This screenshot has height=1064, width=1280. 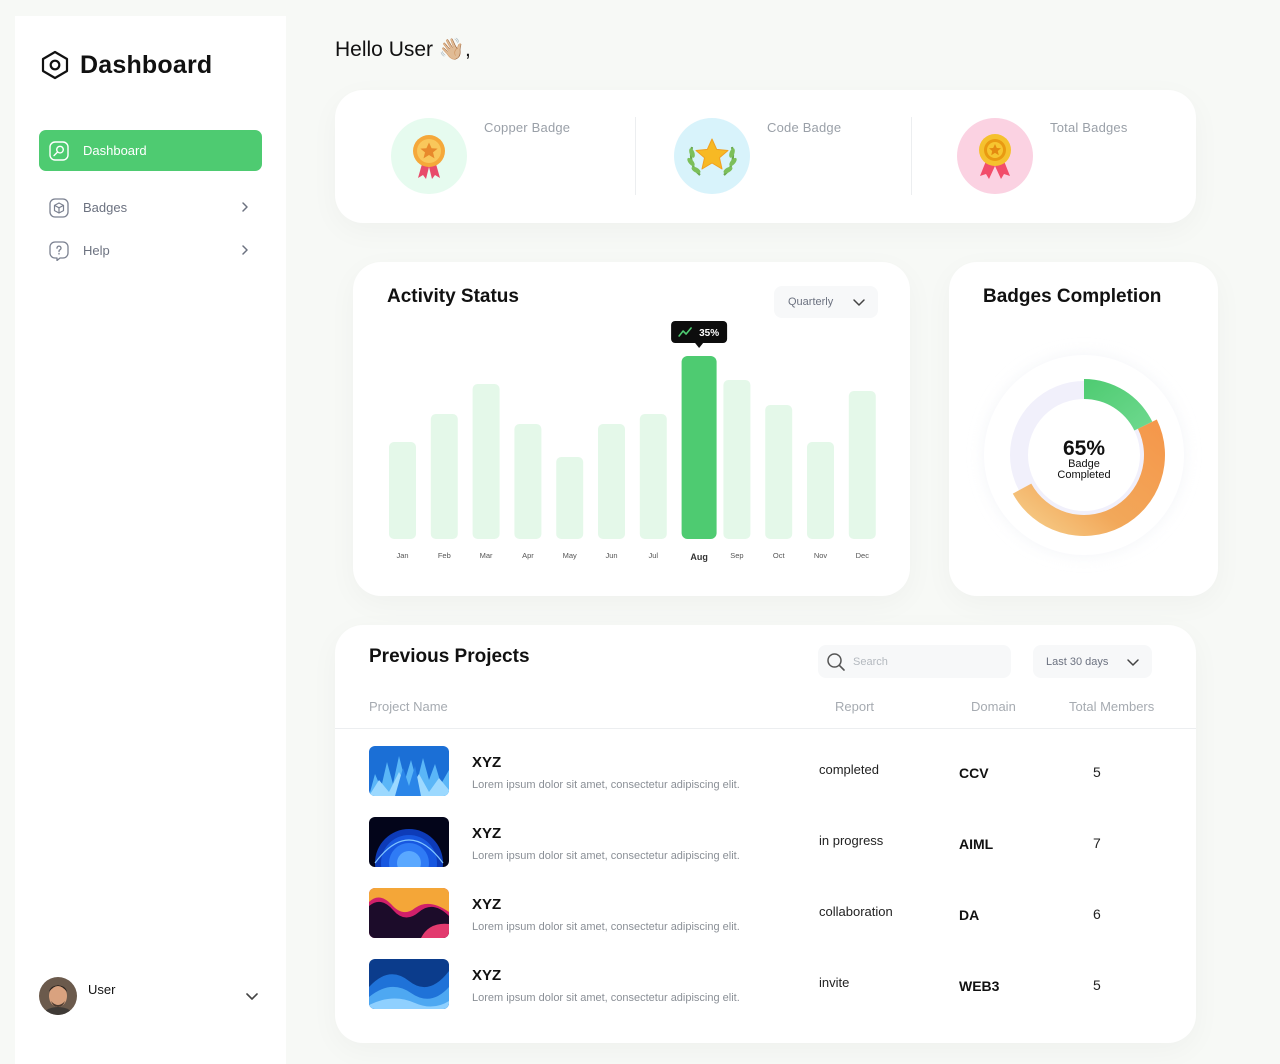 What do you see at coordinates (444, 555) in the screenshot?
I see `tick-label-feb: Feb` at bounding box center [444, 555].